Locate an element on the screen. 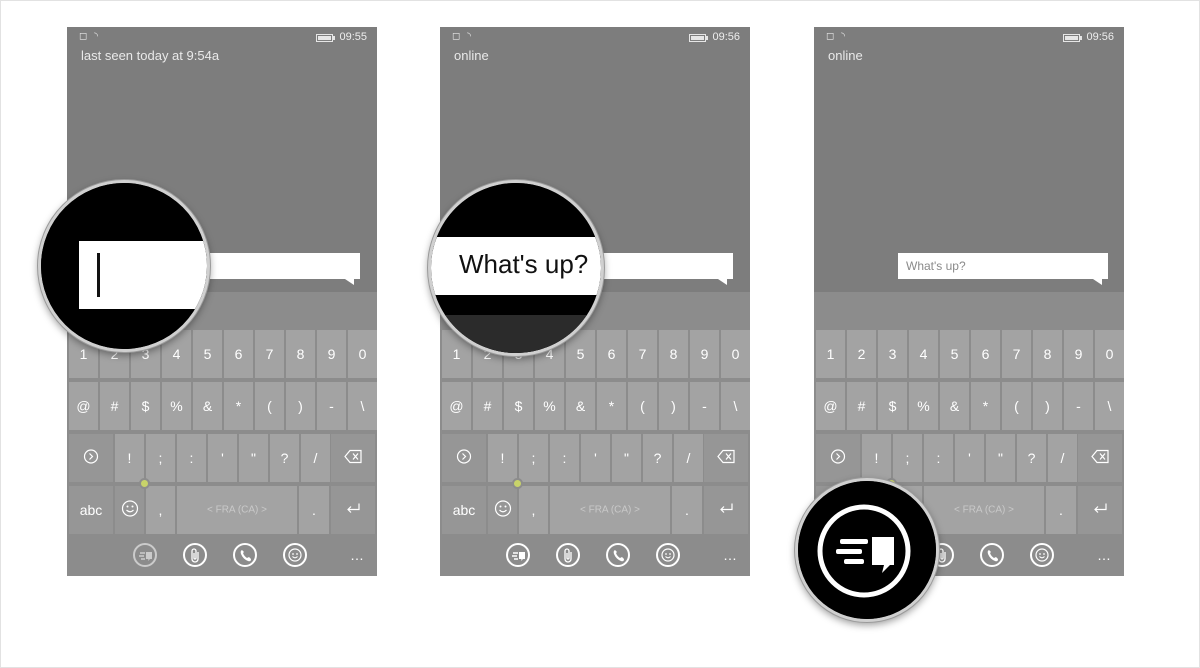 This screenshot has height=668, width=1200. key-2: 3 is located at coordinates (892, 354).